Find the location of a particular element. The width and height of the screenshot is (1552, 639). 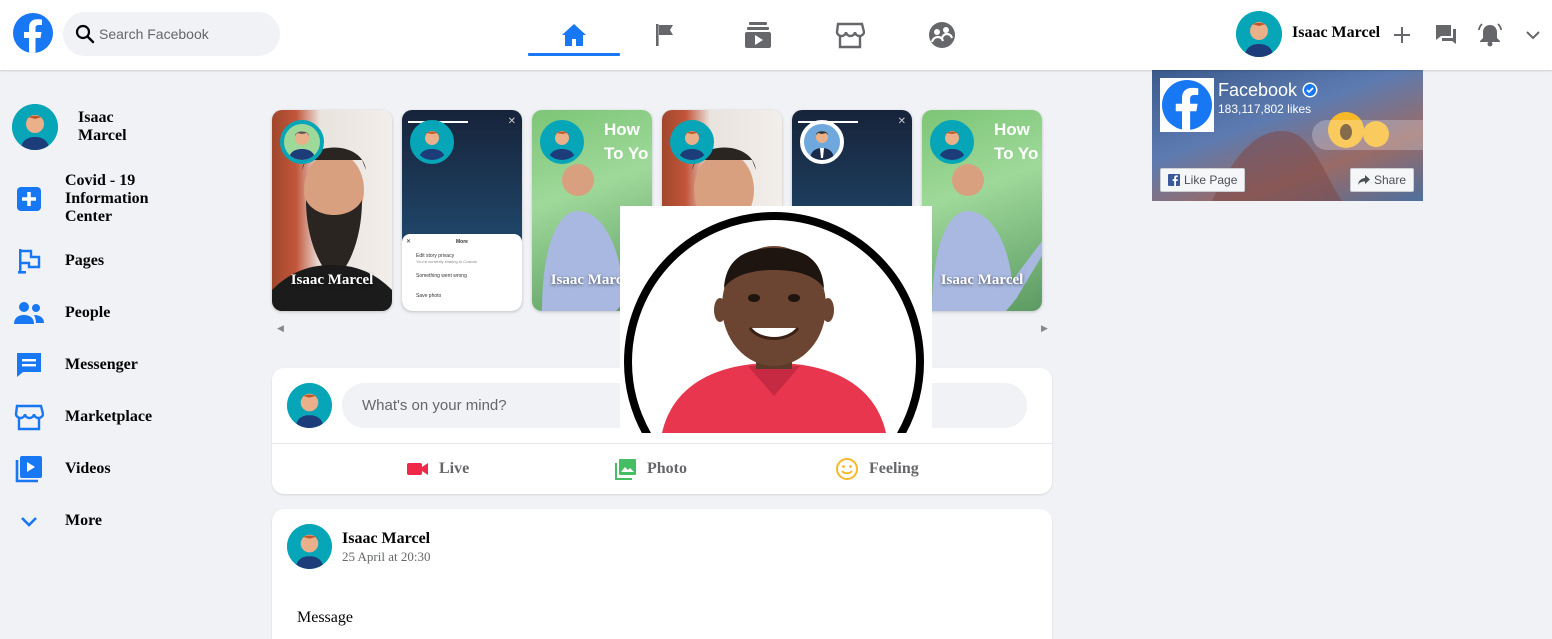

sidebar-item-videos: Videos is located at coordinates (61, 469).